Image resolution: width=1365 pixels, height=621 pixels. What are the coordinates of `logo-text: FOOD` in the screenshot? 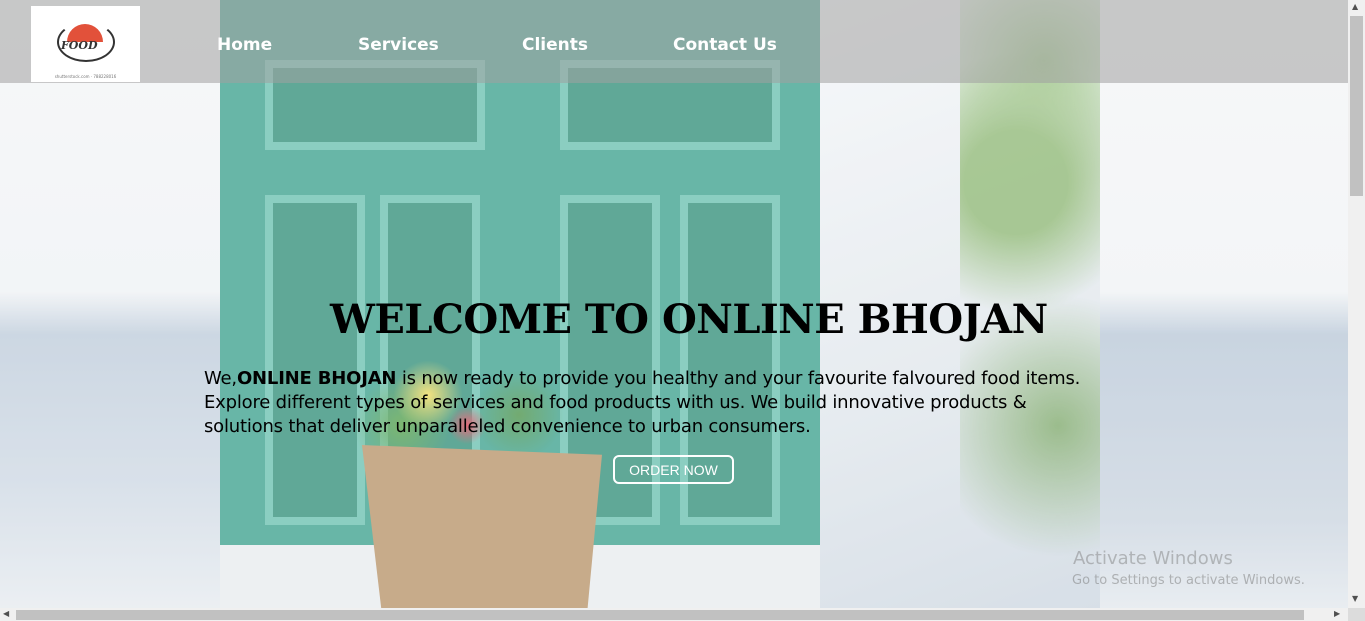 It's located at (79, 45).